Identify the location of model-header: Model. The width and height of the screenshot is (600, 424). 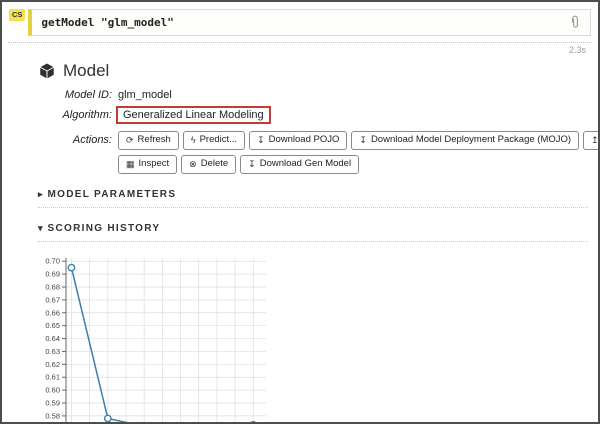
(313, 71).